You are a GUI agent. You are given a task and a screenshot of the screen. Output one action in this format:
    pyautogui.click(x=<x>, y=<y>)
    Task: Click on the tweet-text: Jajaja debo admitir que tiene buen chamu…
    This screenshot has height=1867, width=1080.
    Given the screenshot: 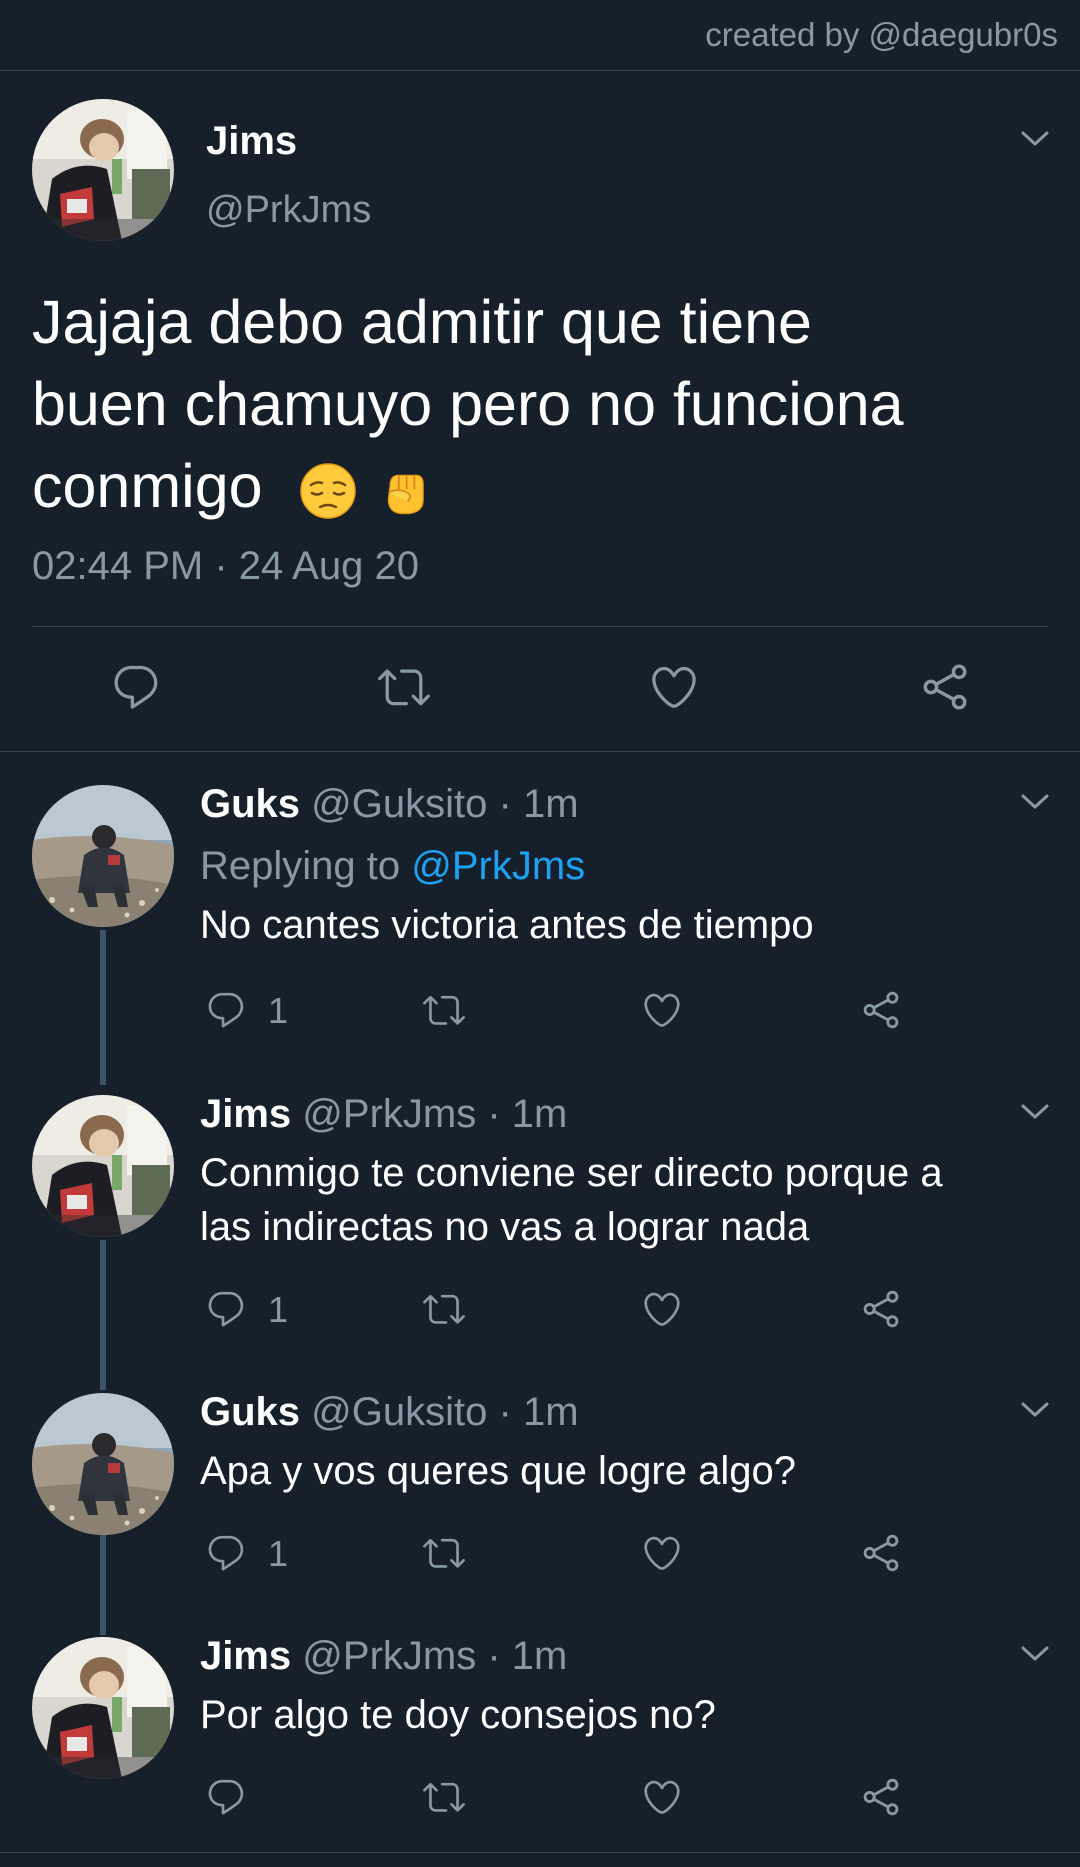 What is the action you would take?
    pyautogui.click(x=537, y=404)
    